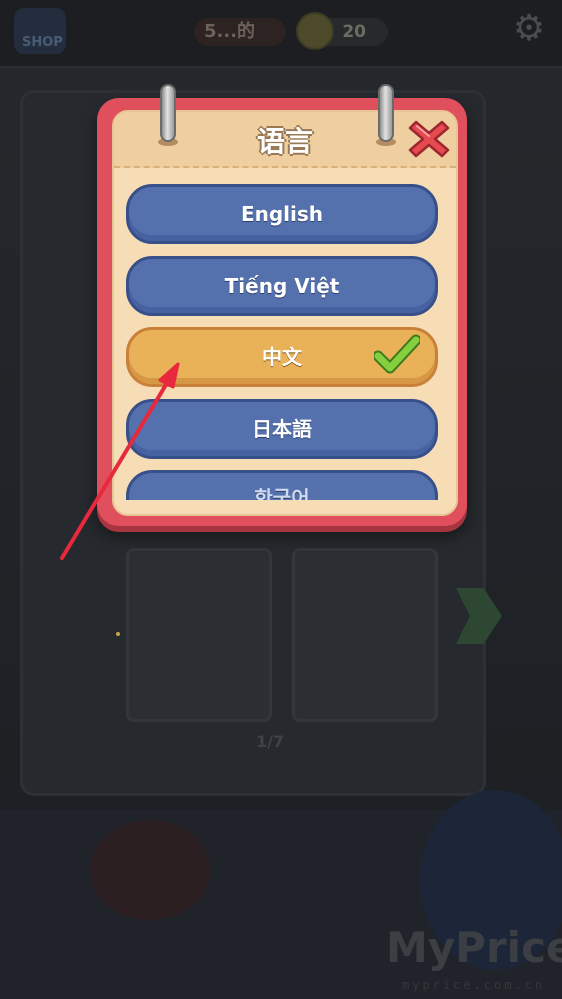 The image size is (562, 999). What do you see at coordinates (397, 355) in the screenshot?
I see `check-icon` at bounding box center [397, 355].